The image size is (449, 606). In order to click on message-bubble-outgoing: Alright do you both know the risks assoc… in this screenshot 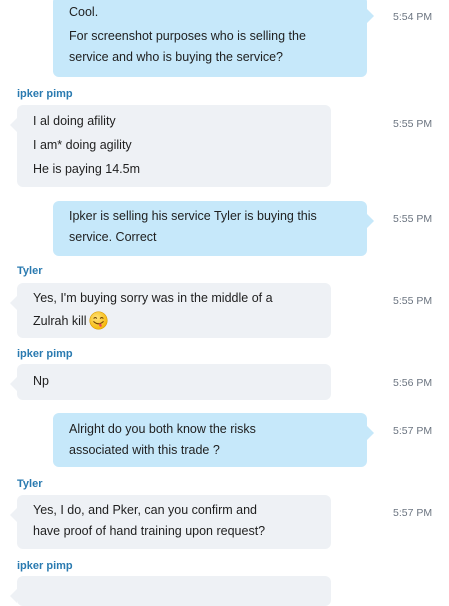, I will do `click(213, 440)`.